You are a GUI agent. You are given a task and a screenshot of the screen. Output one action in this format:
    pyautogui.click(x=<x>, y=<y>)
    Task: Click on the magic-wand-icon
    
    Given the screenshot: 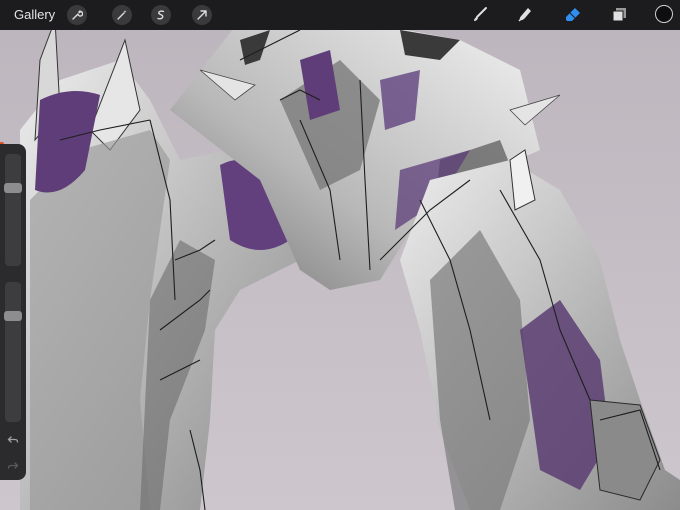 What is the action you would take?
    pyautogui.click(x=122, y=15)
    